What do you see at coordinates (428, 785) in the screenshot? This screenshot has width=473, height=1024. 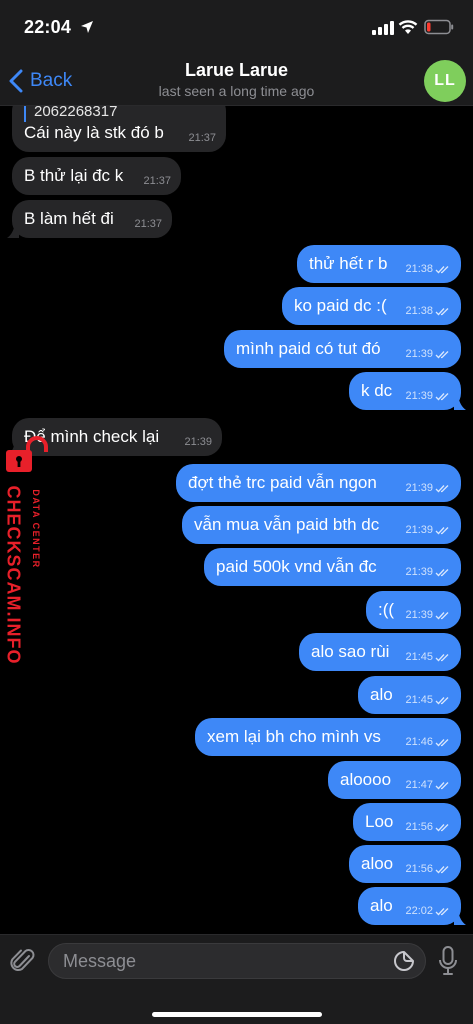 I see `message-meta: 21:47` at bounding box center [428, 785].